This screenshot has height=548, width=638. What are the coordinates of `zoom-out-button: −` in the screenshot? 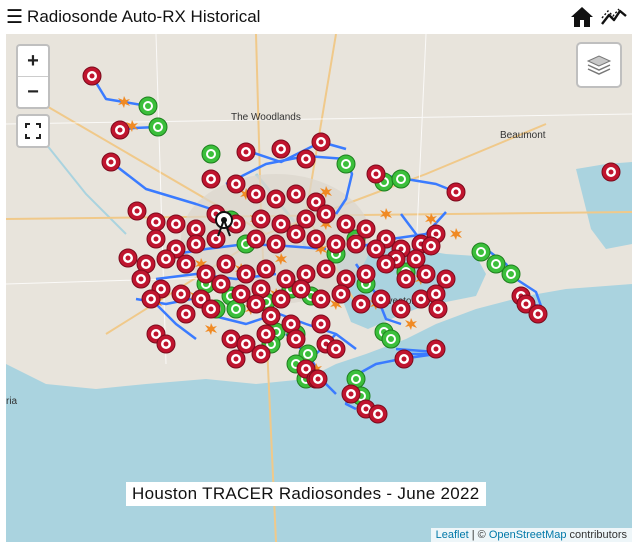 It's located at (33, 91).